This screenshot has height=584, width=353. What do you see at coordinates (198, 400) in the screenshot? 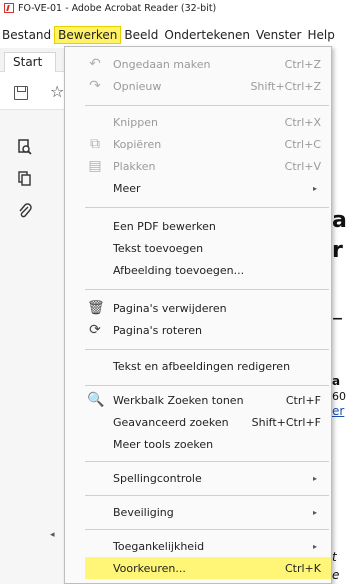
I see `menu-item-show-search: 🔍 Werkbalk Zoeken tonen Ctrl+F` at bounding box center [198, 400].